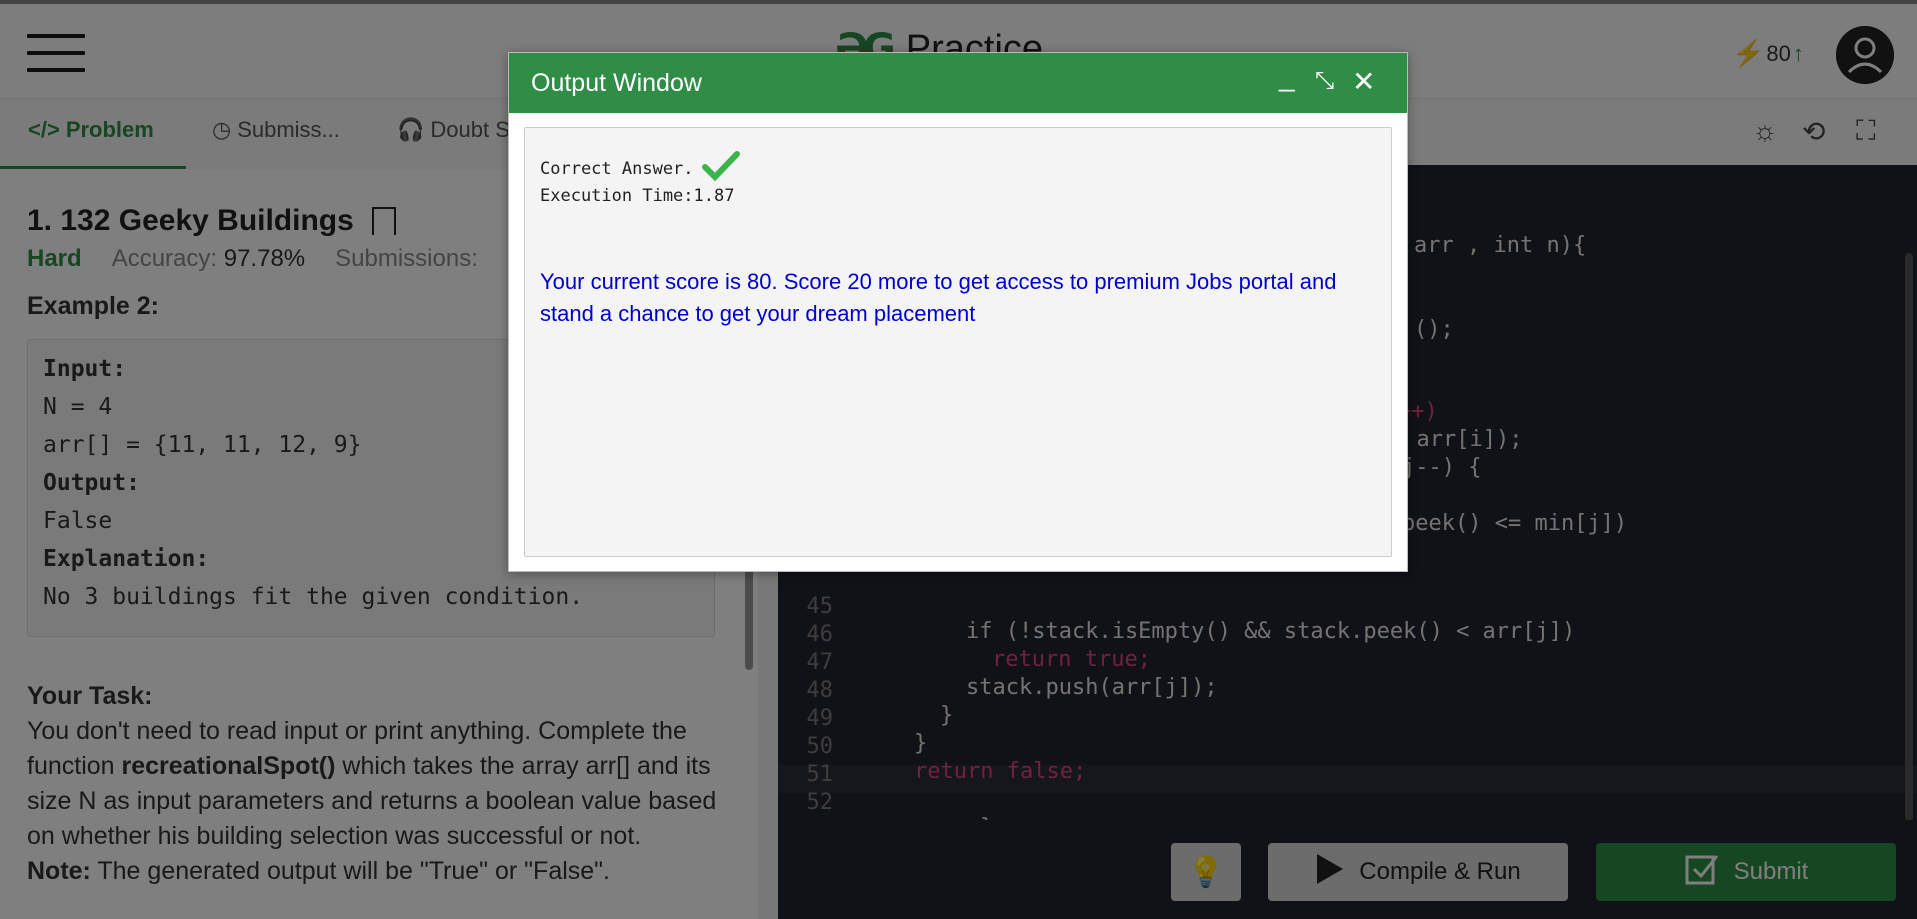 The image size is (1917, 919). I want to click on minimize-icon: _, so click(1287, 77).